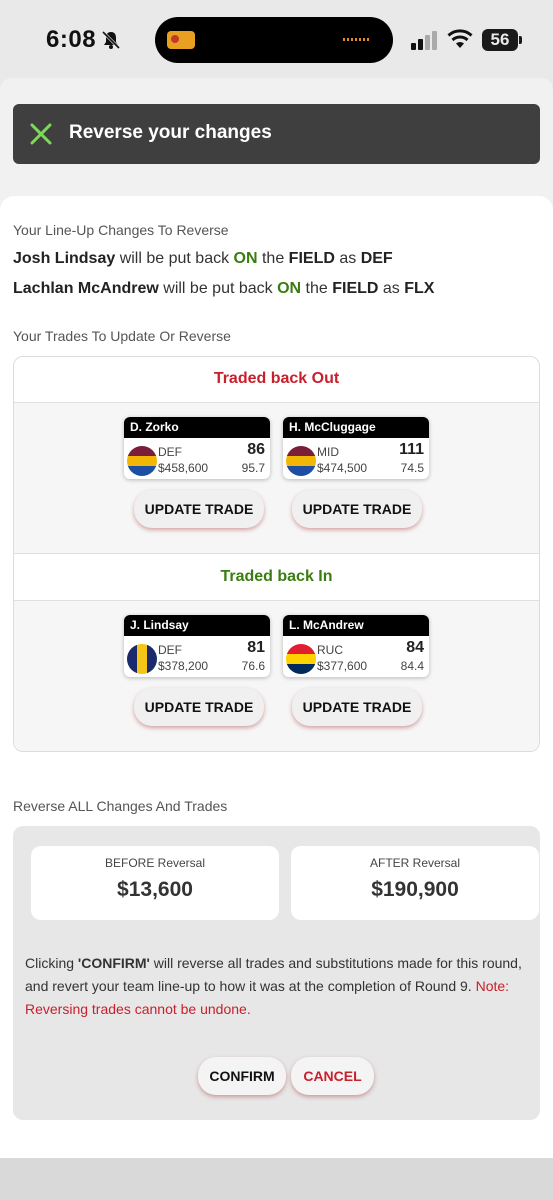 This screenshot has height=1200, width=553. What do you see at coordinates (412, 666) in the screenshot?
I see `player-average: 84.4` at bounding box center [412, 666].